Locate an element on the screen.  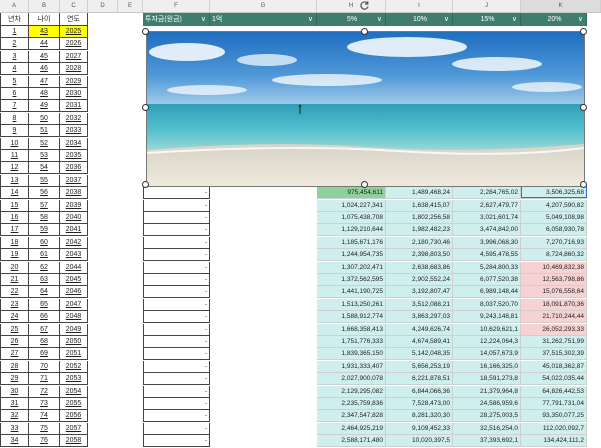
cell-i: 1,982,482,23 is located at coordinates (419, 230).